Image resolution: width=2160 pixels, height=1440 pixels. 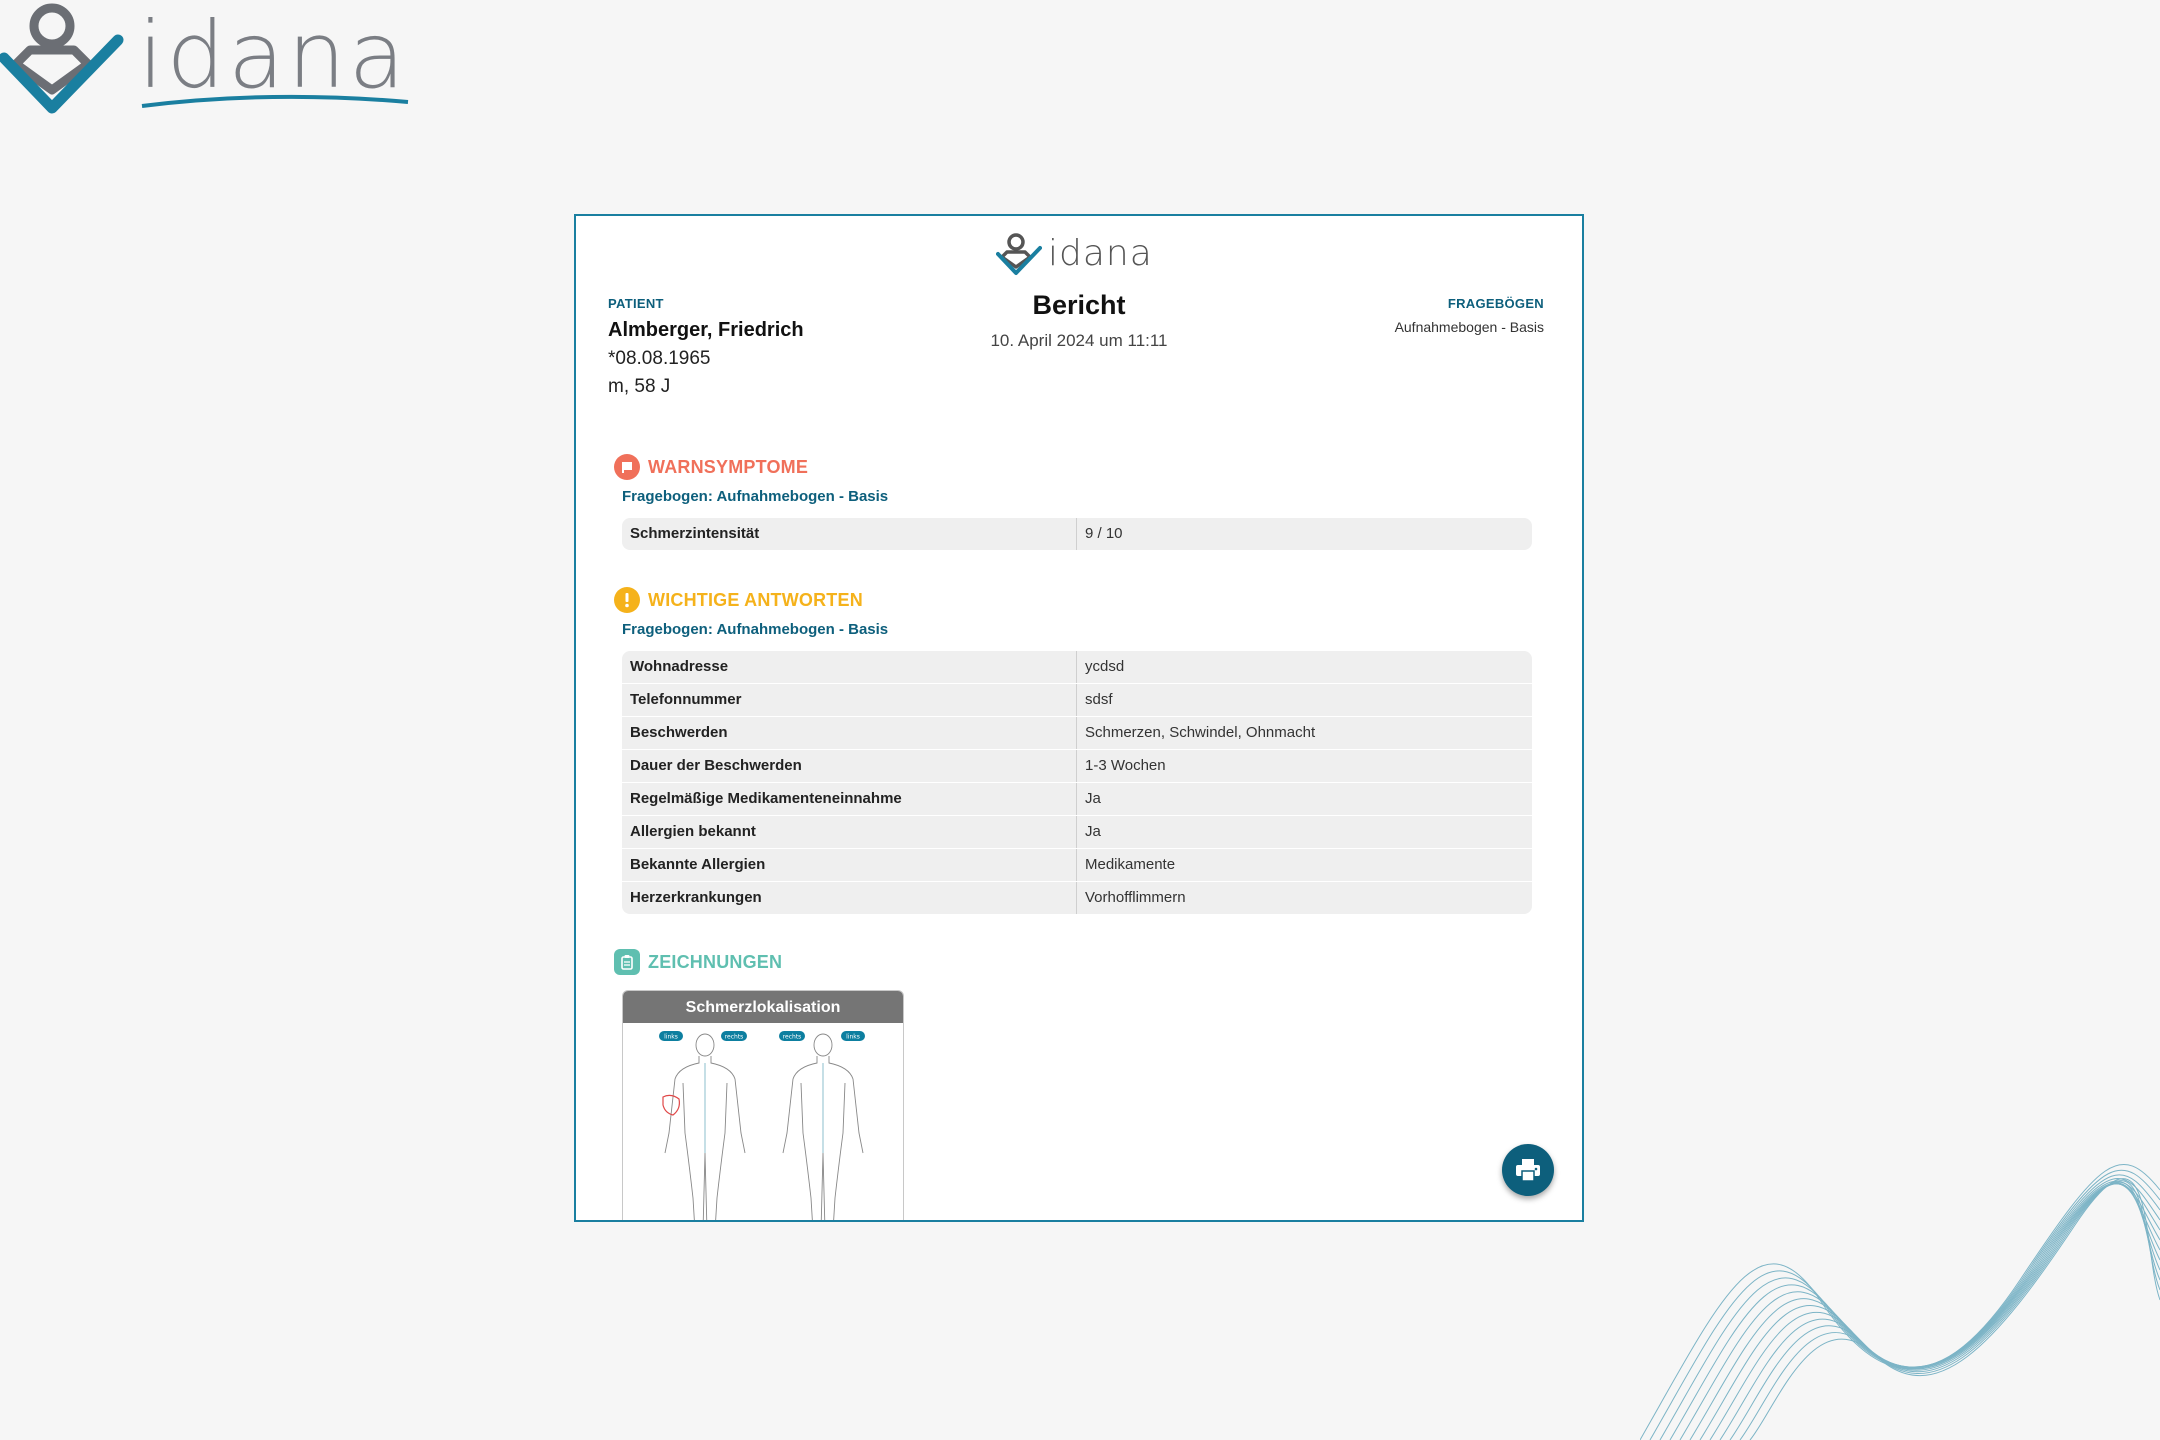 I want to click on table-row: Bekannte Allergien Medikamente, so click(x=1077, y=865).